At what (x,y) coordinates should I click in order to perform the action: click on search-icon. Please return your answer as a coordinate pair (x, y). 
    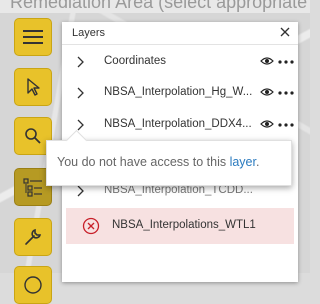
    Looking at the image, I should click on (33, 136).